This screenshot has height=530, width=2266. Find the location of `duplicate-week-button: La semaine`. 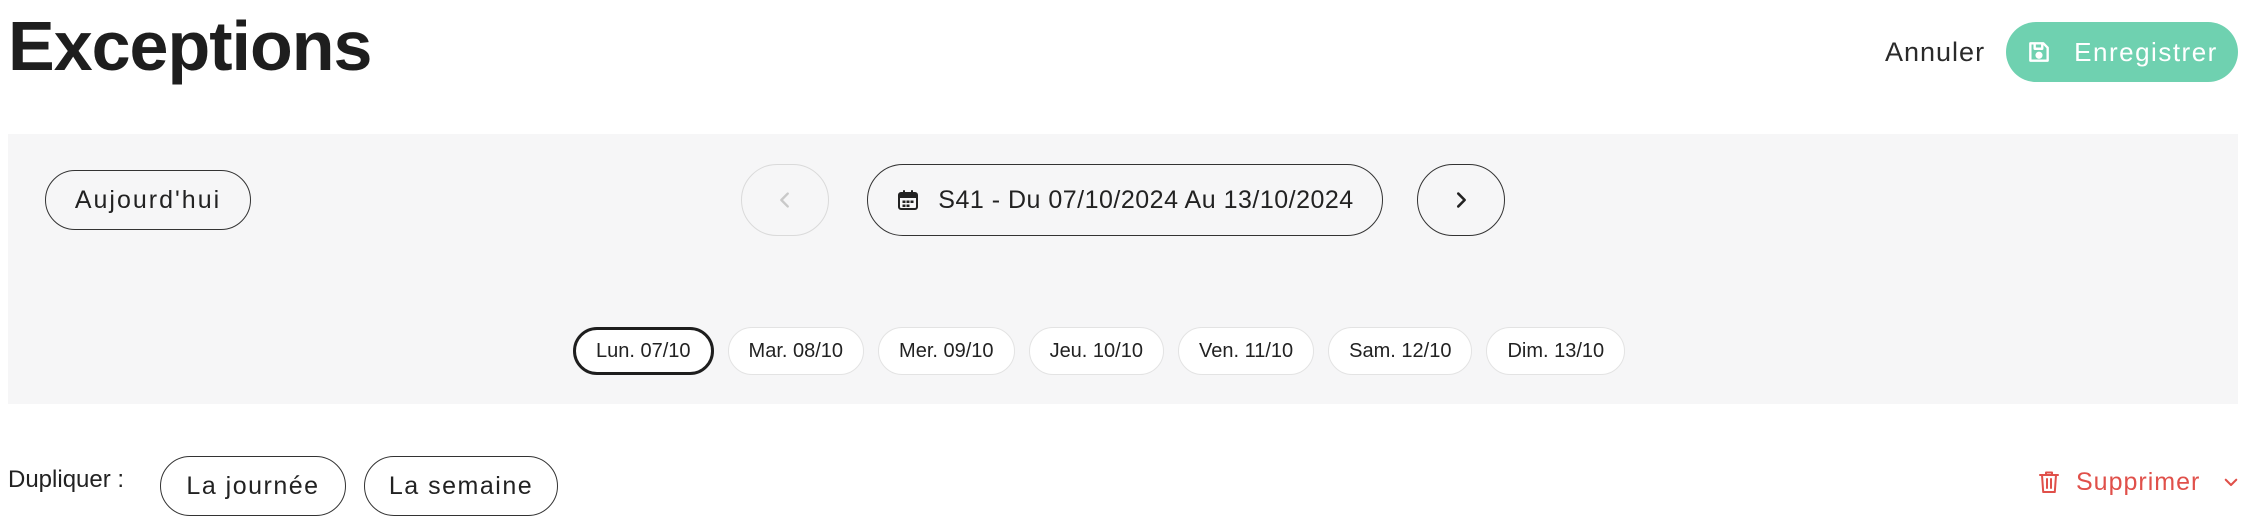

duplicate-week-button: La semaine is located at coordinates (461, 486).